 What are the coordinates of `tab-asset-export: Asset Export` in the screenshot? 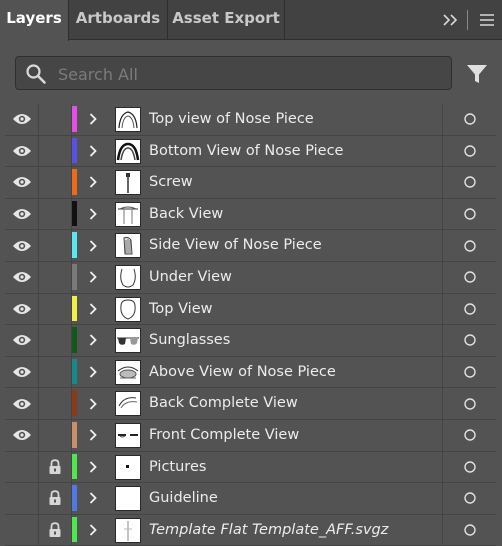 It's located at (226, 20).